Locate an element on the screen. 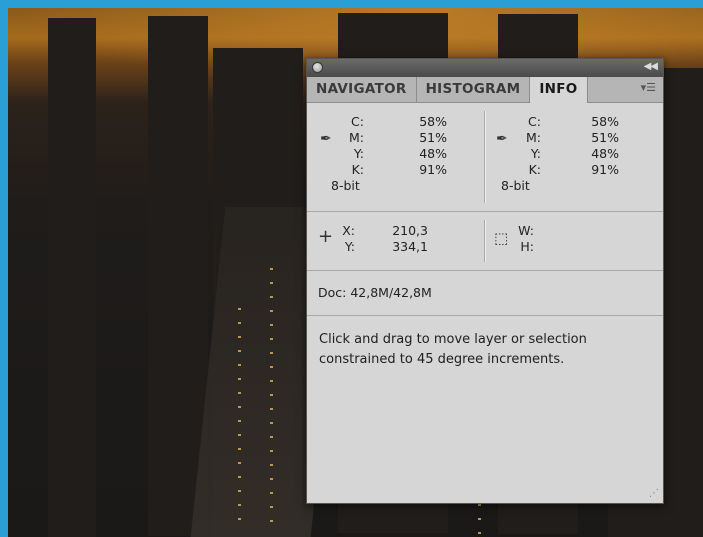  w-label: W: is located at coordinates (526, 230).